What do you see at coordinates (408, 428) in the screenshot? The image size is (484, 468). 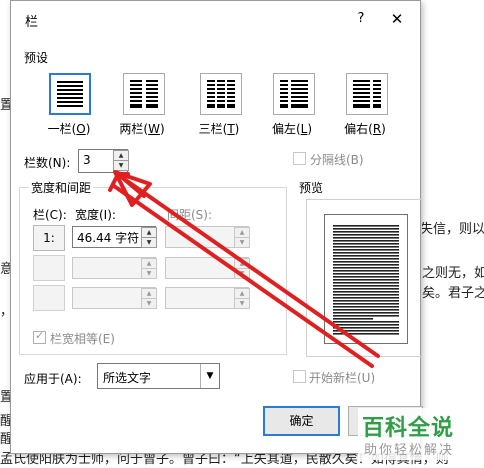 I see `watermark-title: 百科全说` at bounding box center [408, 428].